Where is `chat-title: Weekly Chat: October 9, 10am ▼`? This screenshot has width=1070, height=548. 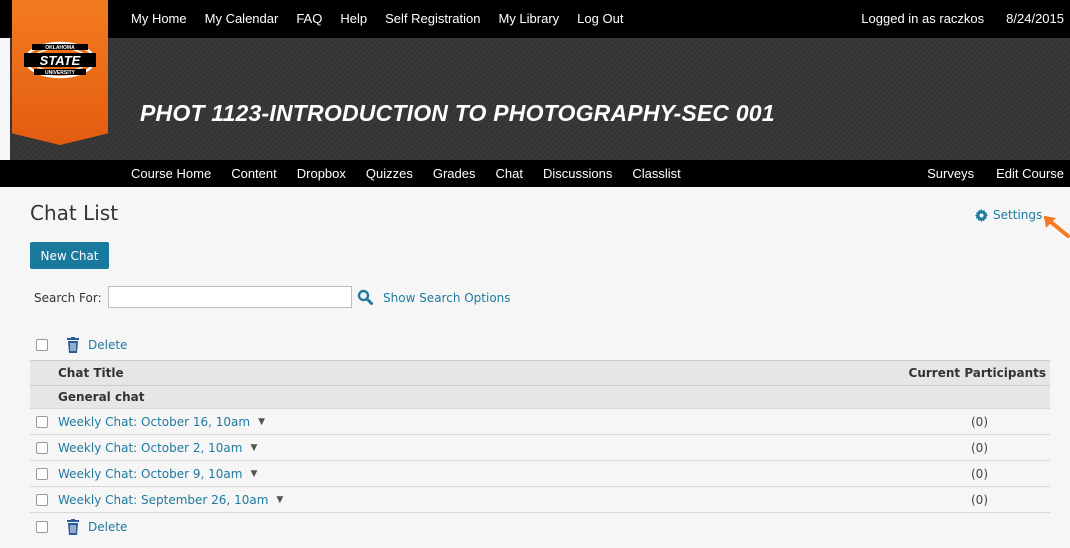
chat-title: Weekly Chat: October 9, 10am ▼ is located at coordinates (157, 474).